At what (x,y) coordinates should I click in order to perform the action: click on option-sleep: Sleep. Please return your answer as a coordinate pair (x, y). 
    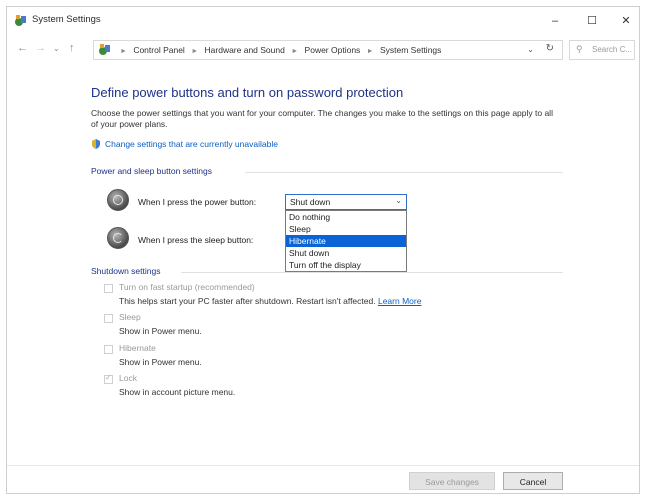
    Looking at the image, I should click on (346, 229).